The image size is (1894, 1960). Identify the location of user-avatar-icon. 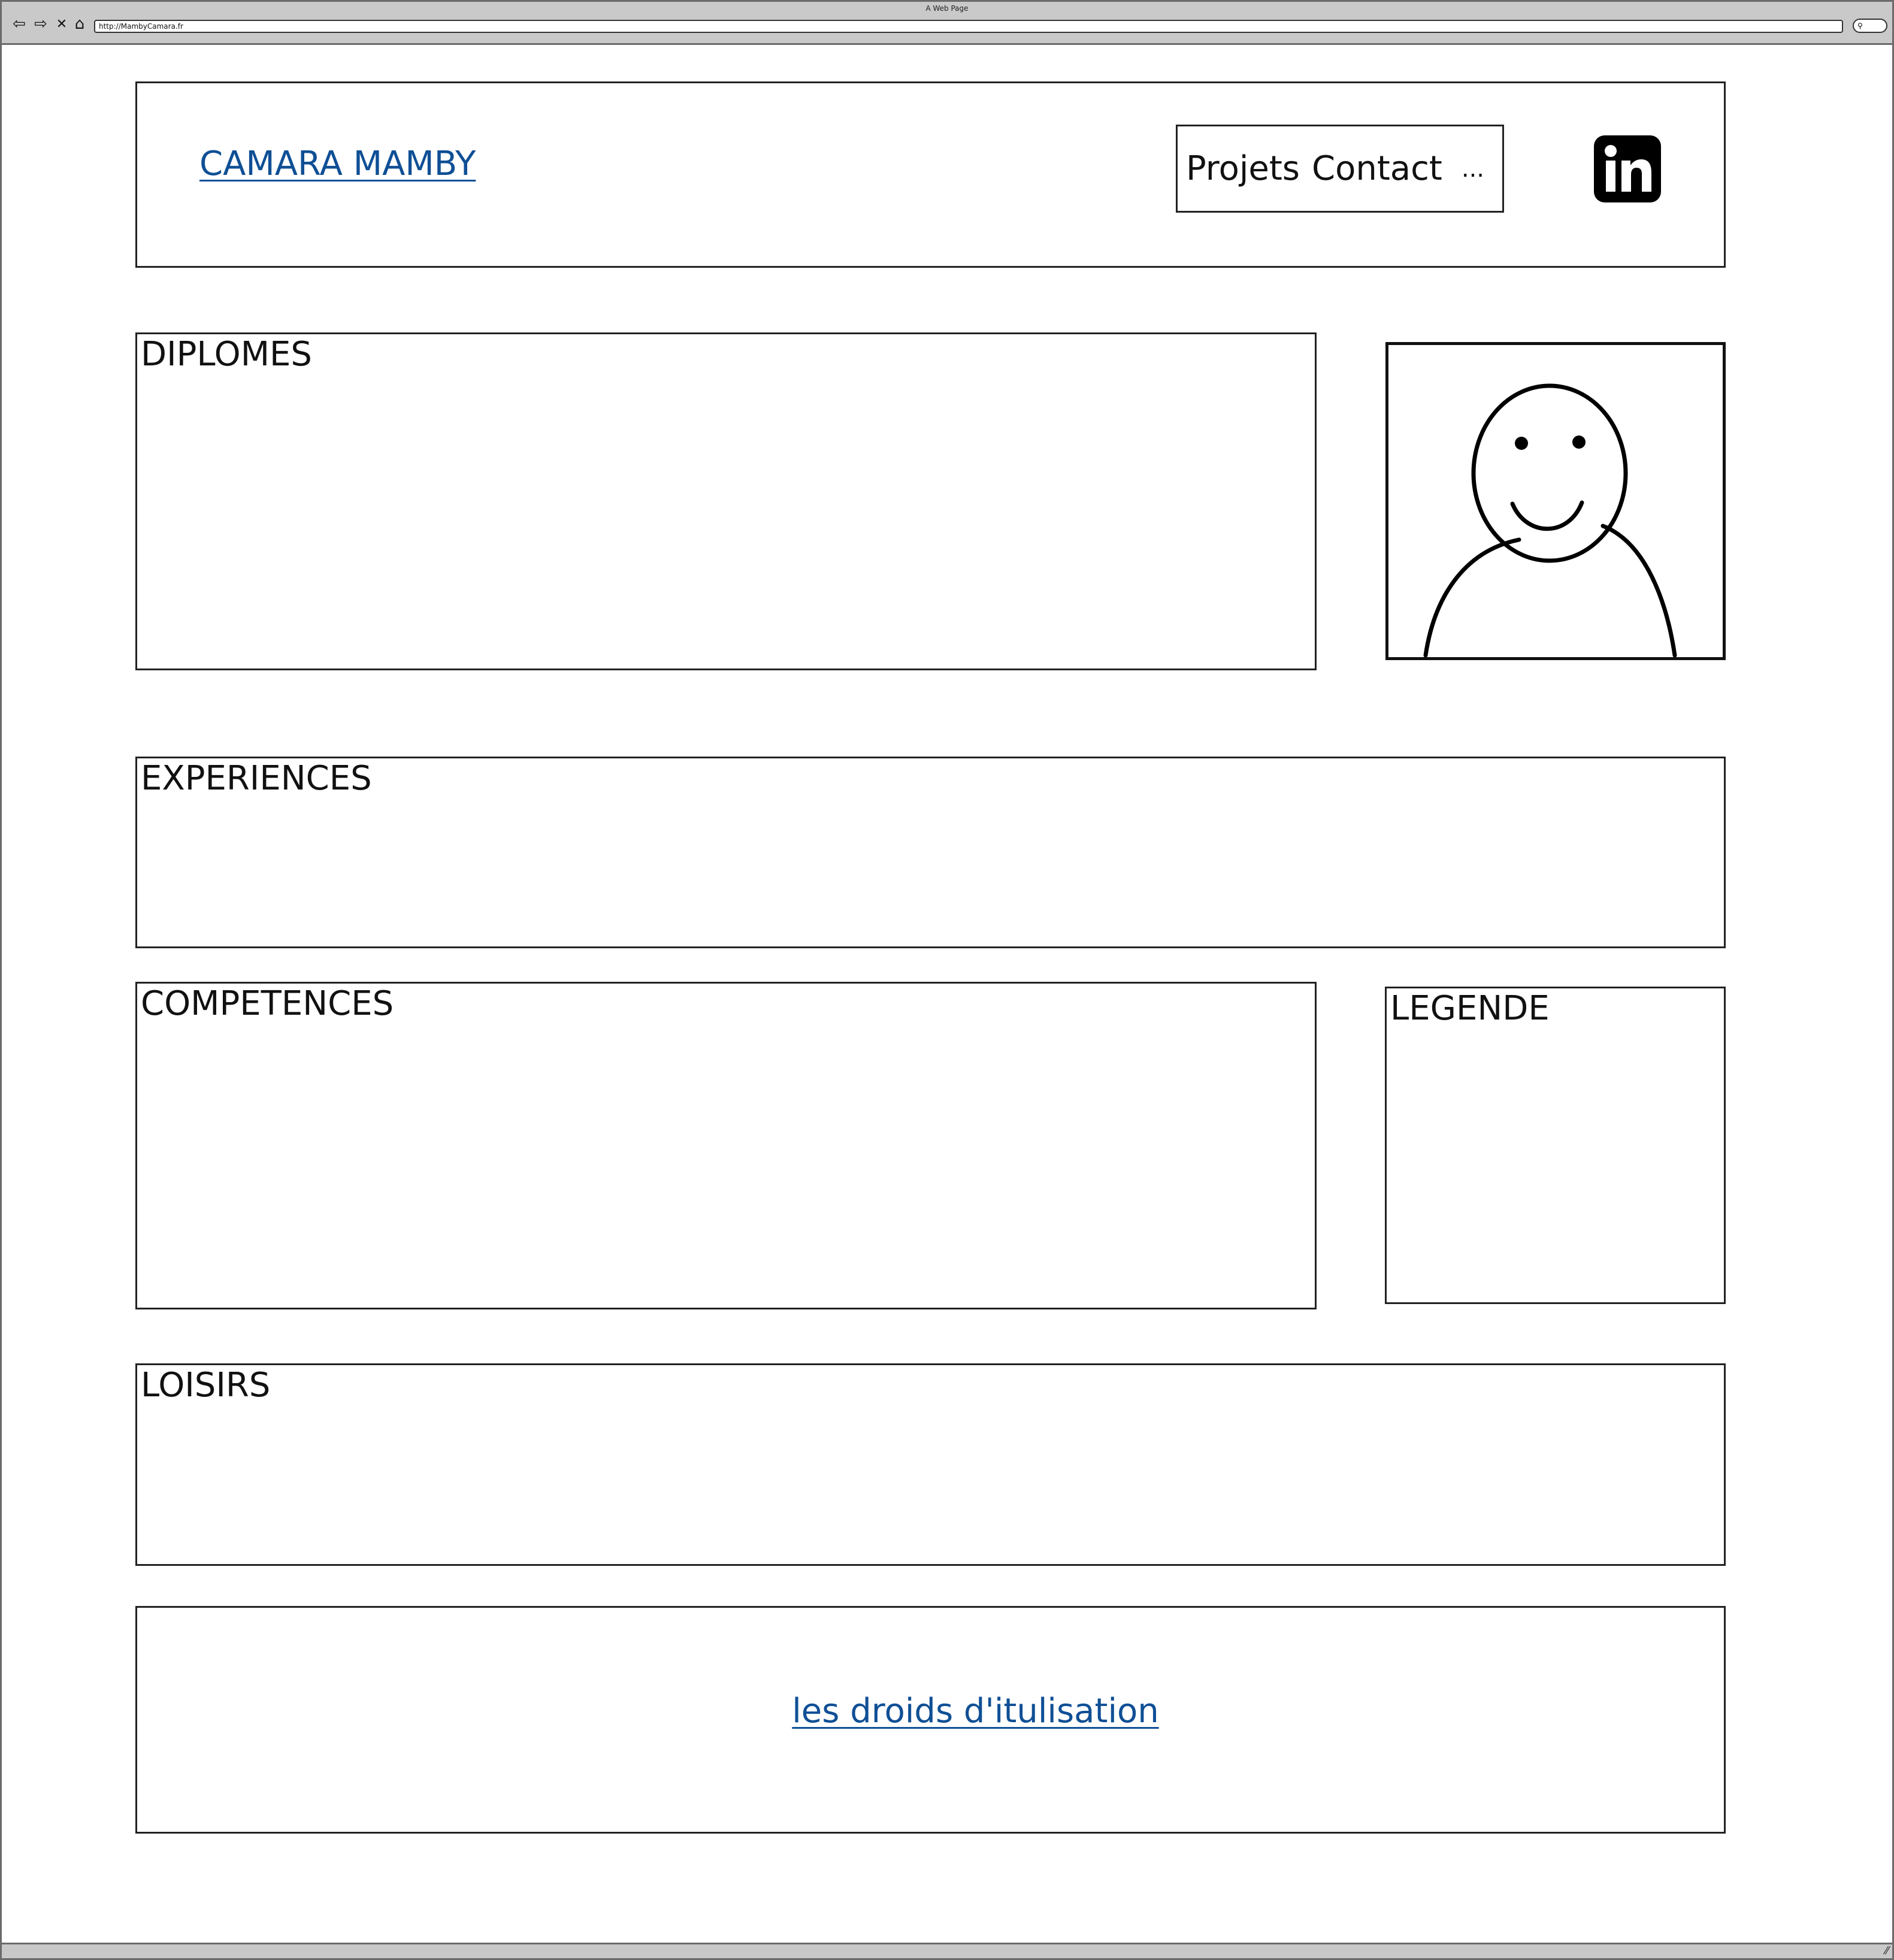
(1550, 521).